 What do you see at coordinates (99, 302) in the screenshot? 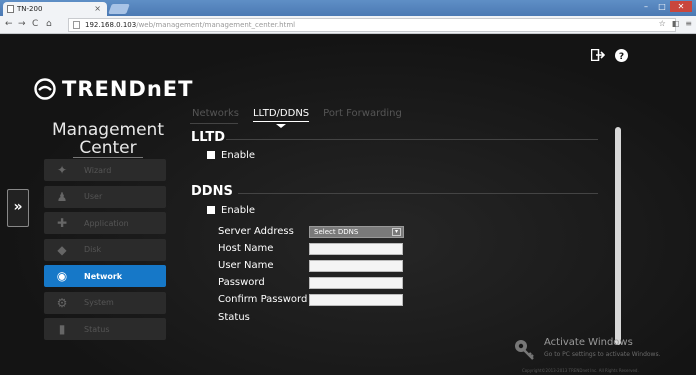
I see `sidebar-item-label: System` at bounding box center [99, 302].